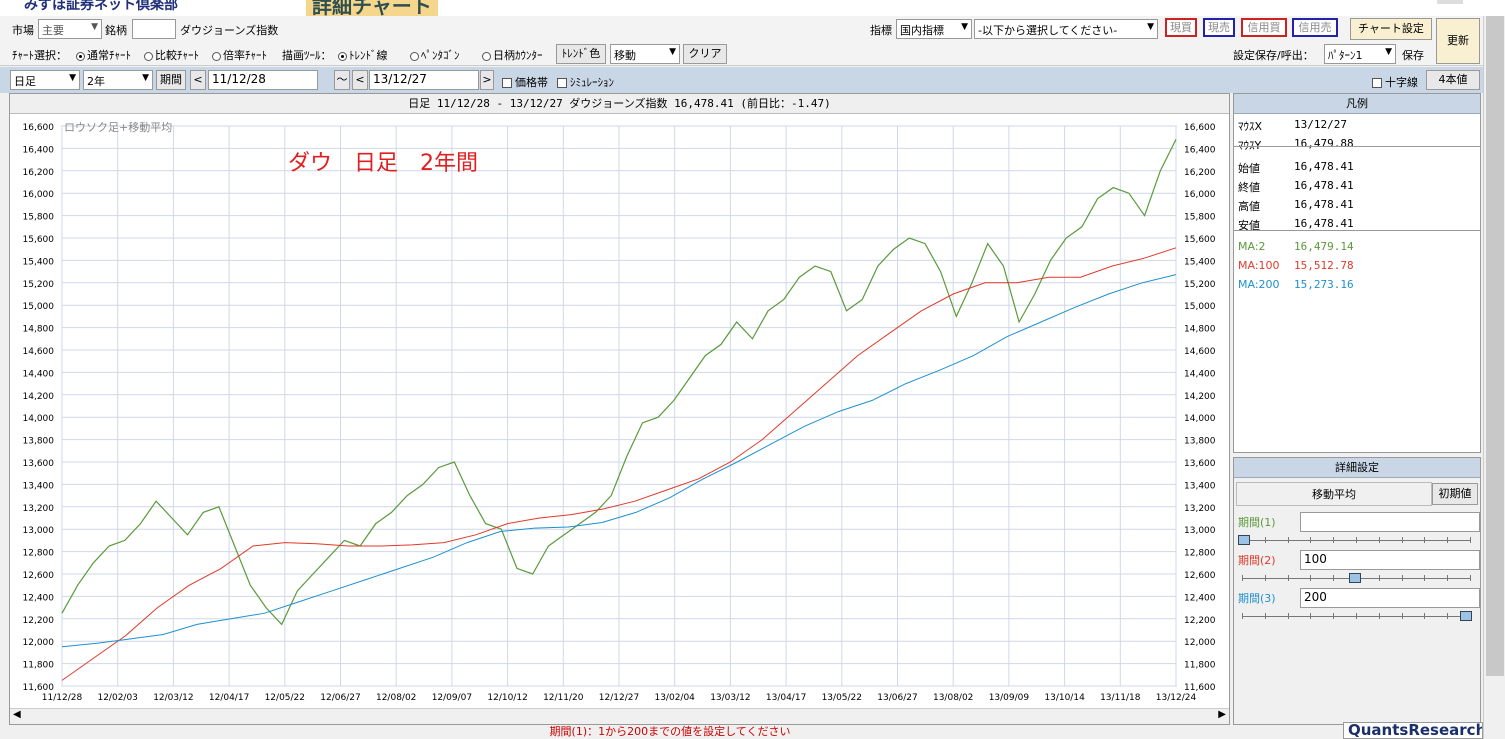 The height and width of the screenshot is (739, 1505). What do you see at coordinates (360, 80) in the screenshot?
I see `end-prev-button: <` at bounding box center [360, 80].